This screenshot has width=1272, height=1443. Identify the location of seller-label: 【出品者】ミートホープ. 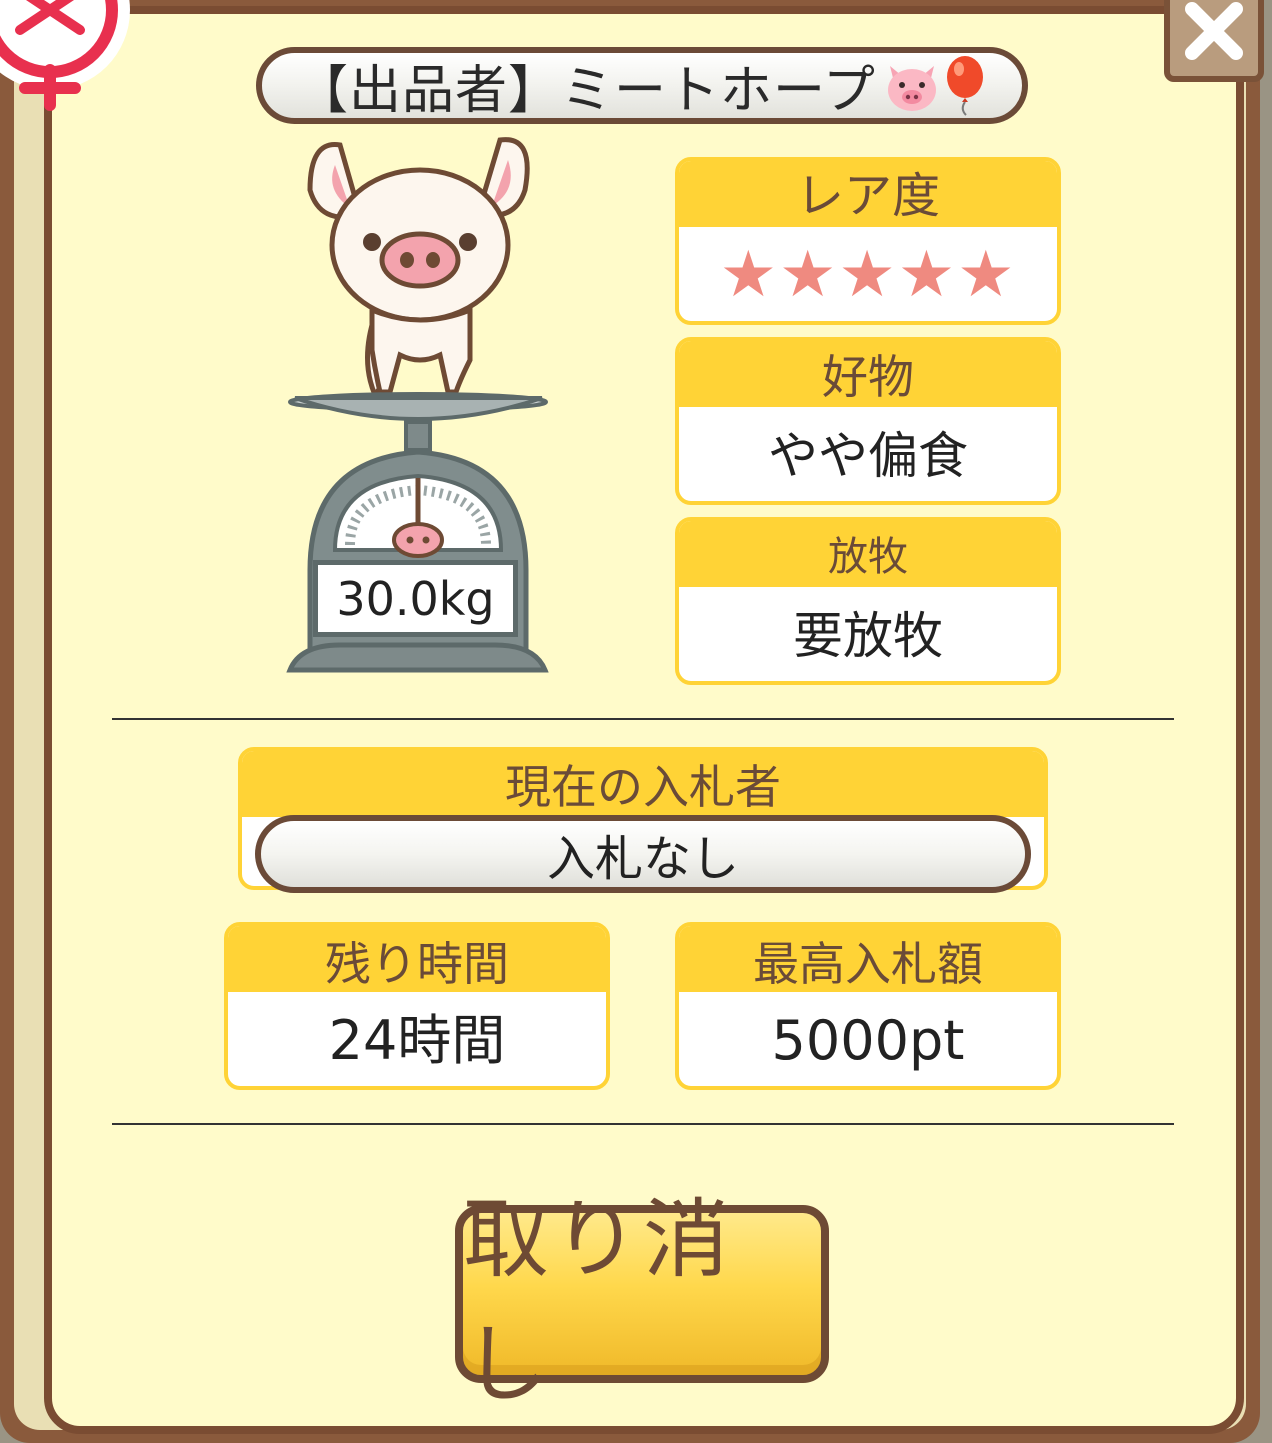
(642, 85).